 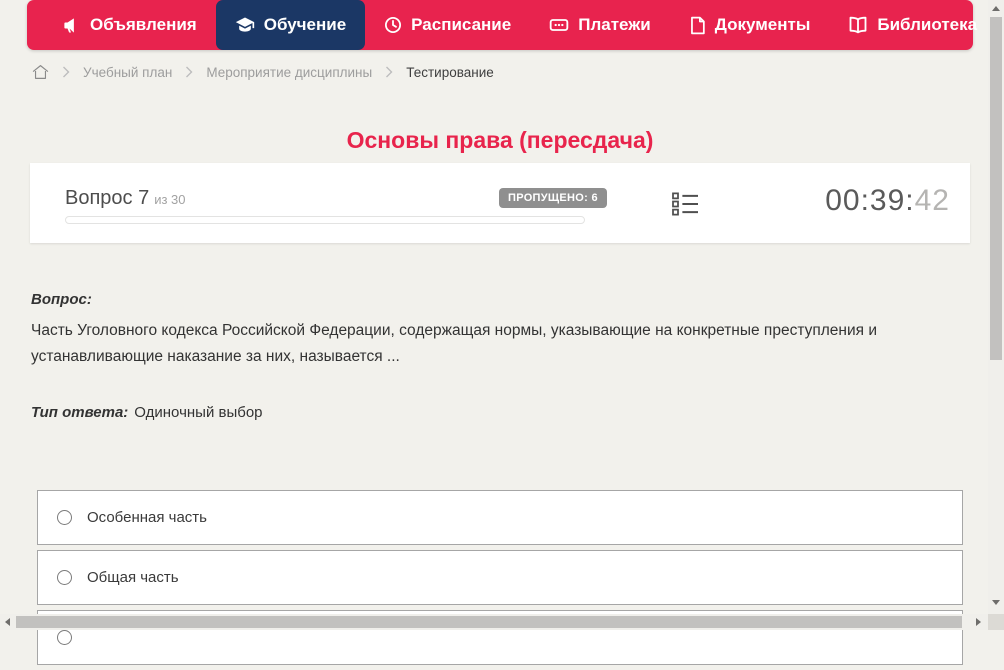 I want to click on vertical-scrollbar, so click(x=996, y=307).